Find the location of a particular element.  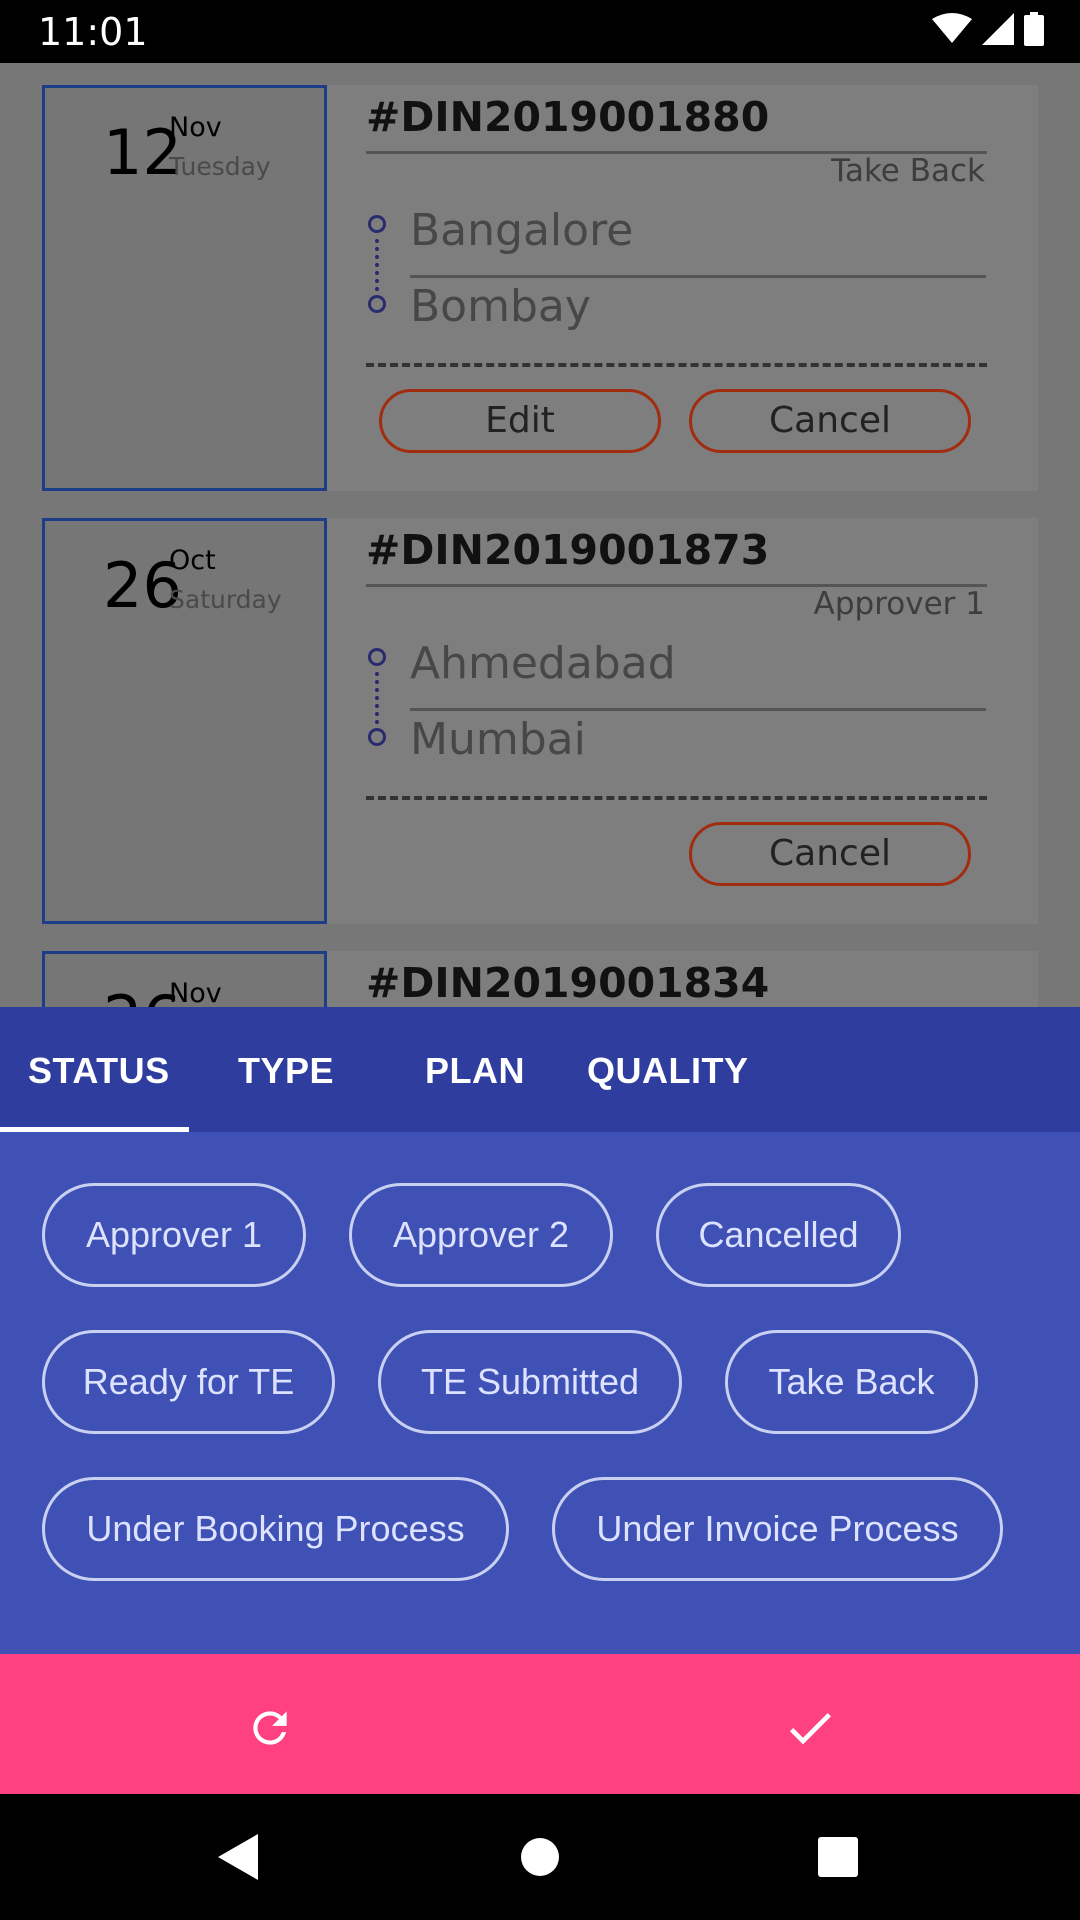

refresh-icon is located at coordinates (270, 1727).